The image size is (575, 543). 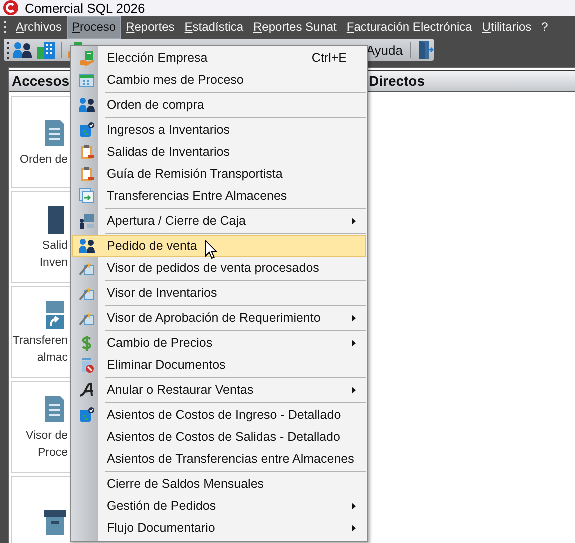 What do you see at coordinates (219, 415) in the screenshot?
I see `menu-item: Asientos de Costos de Ingreso - Detallado` at bounding box center [219, 415].